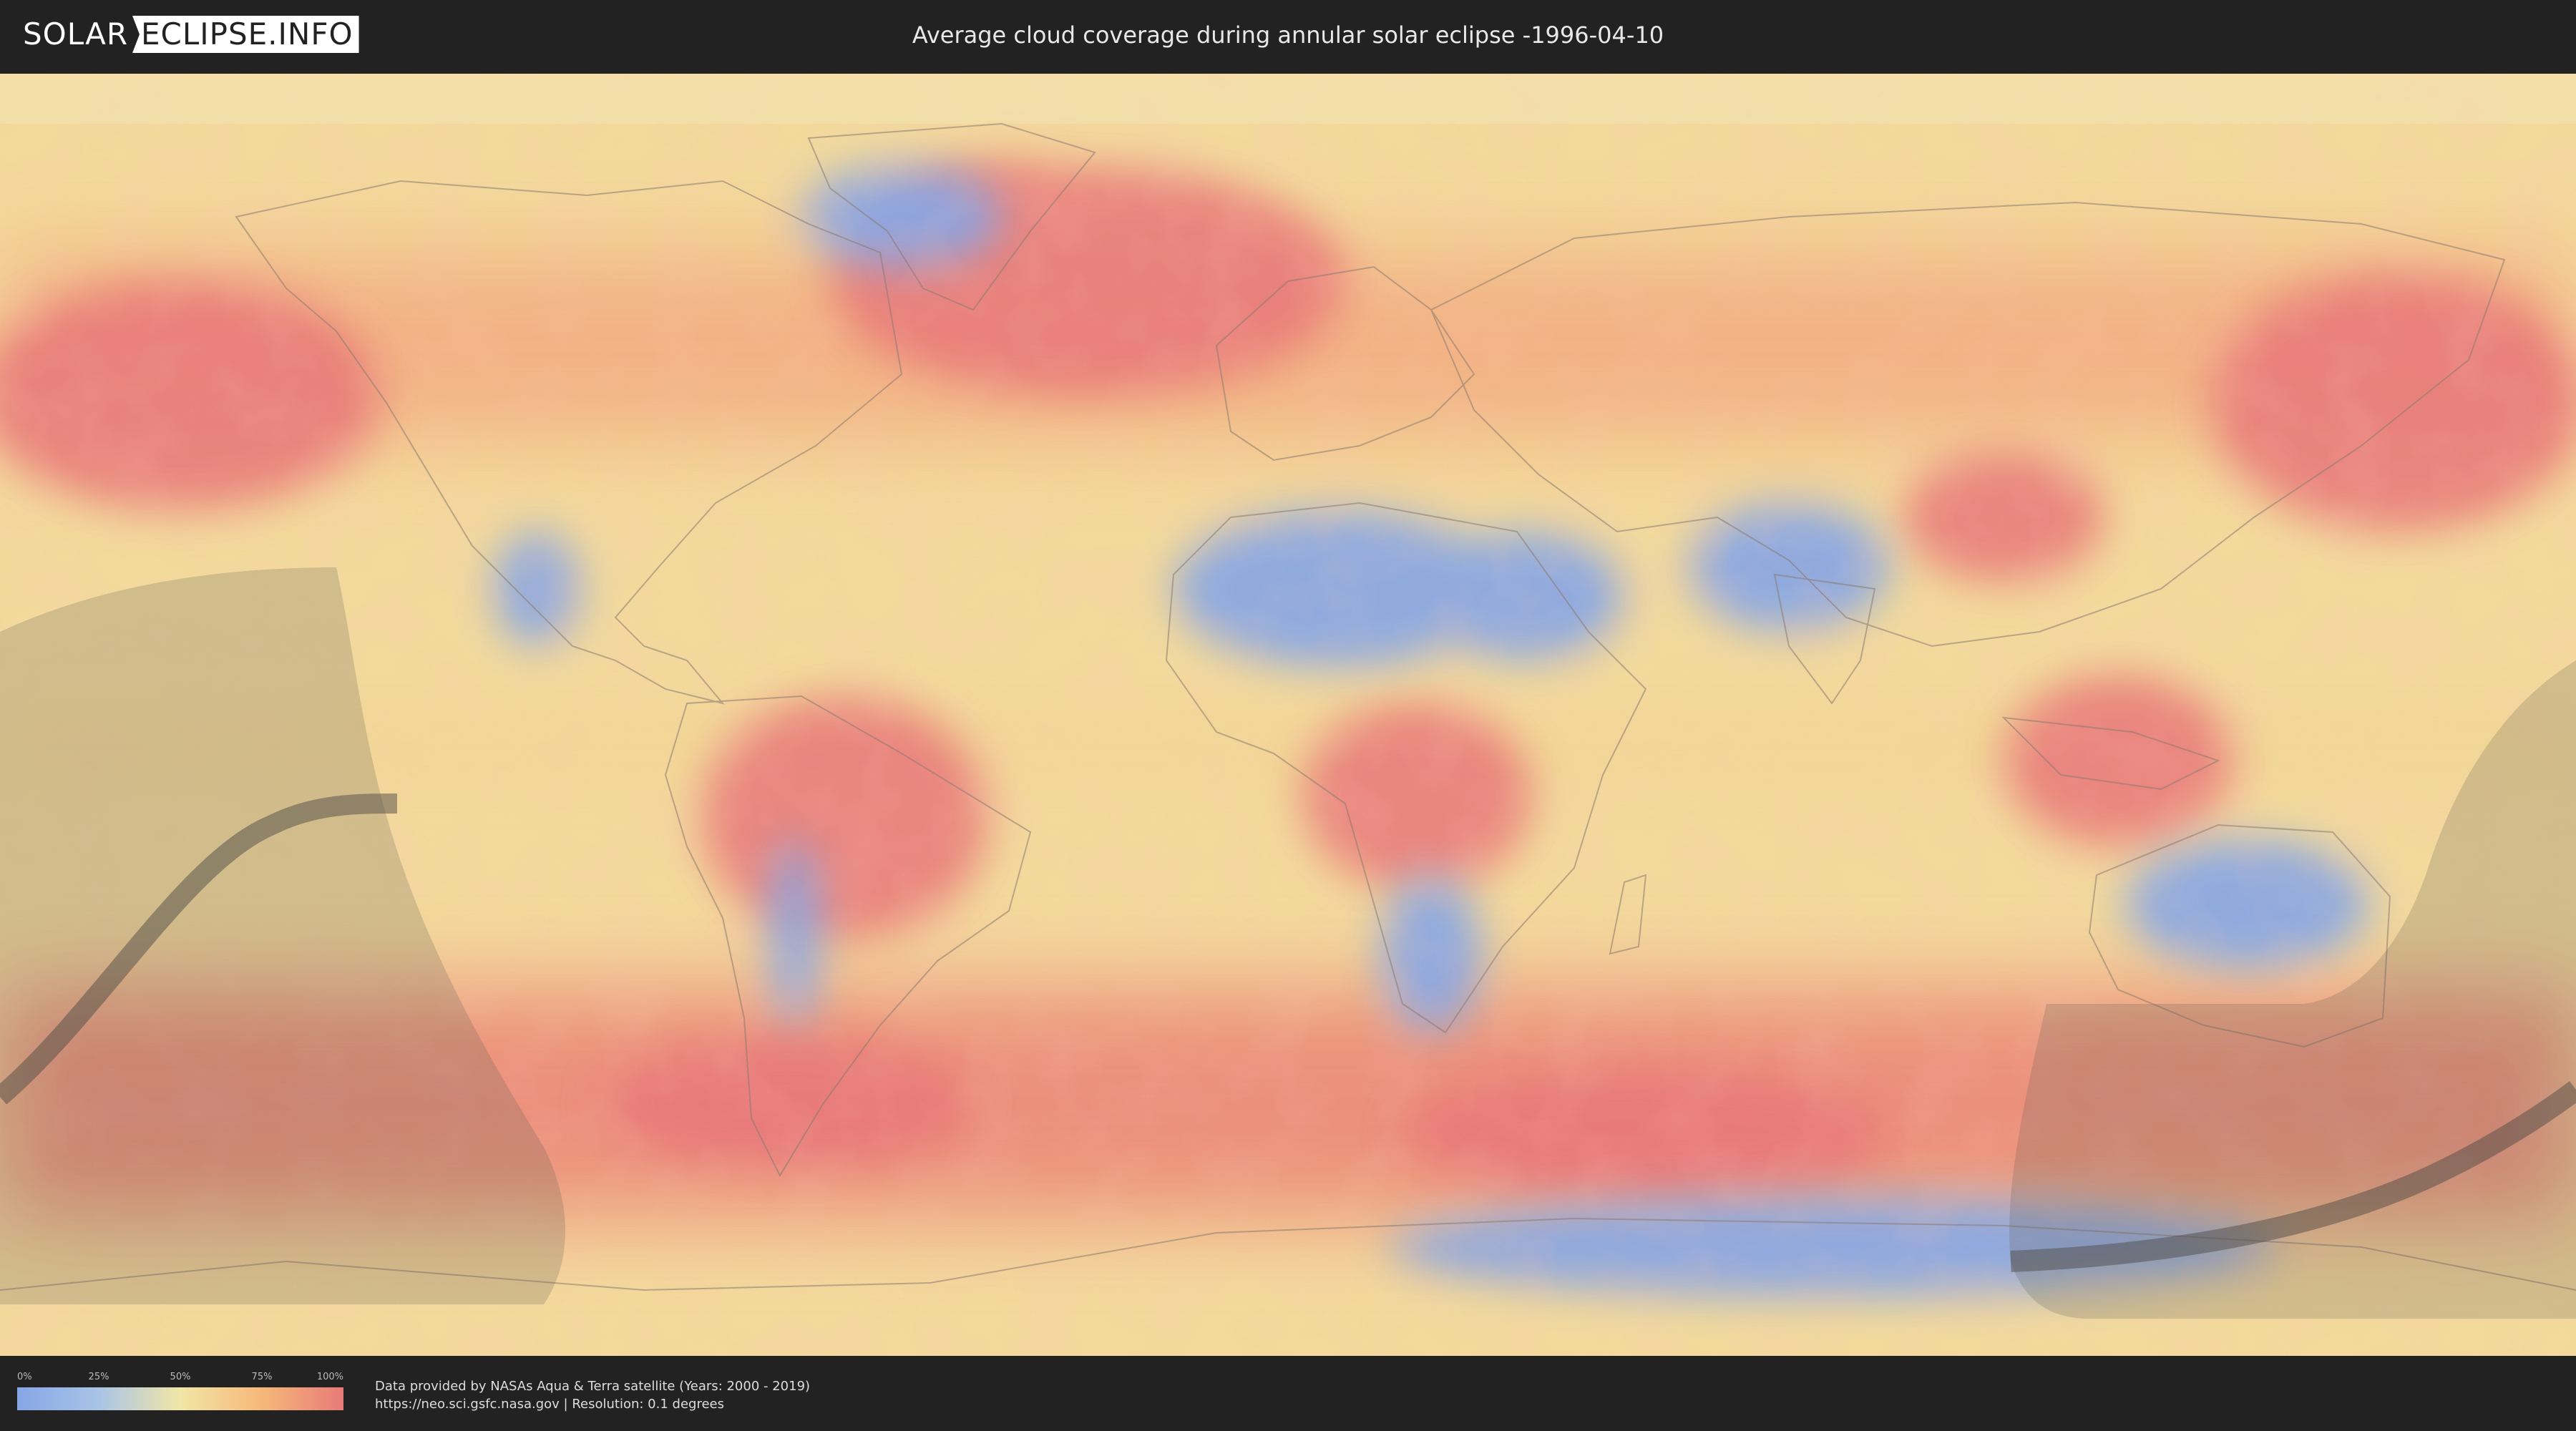 The height and width of the screenshot is (1431, 2576). I want to click on legend-tick-50: 50%, so click(180, 1377).